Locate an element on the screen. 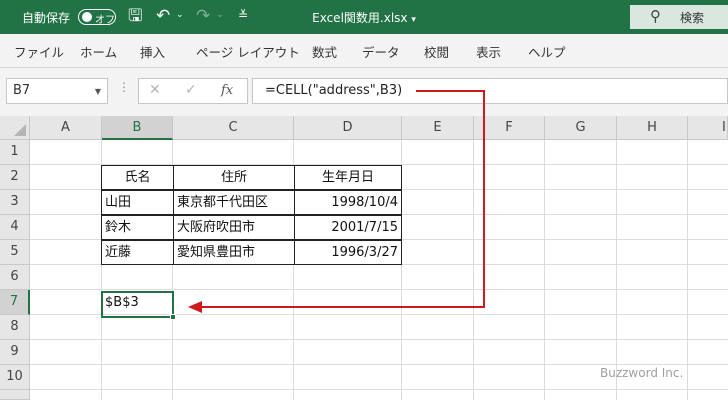 Image resolution: width=728 pixels, height=400 pixels. row-header-8: 8 is located at coordinates (15, 327).